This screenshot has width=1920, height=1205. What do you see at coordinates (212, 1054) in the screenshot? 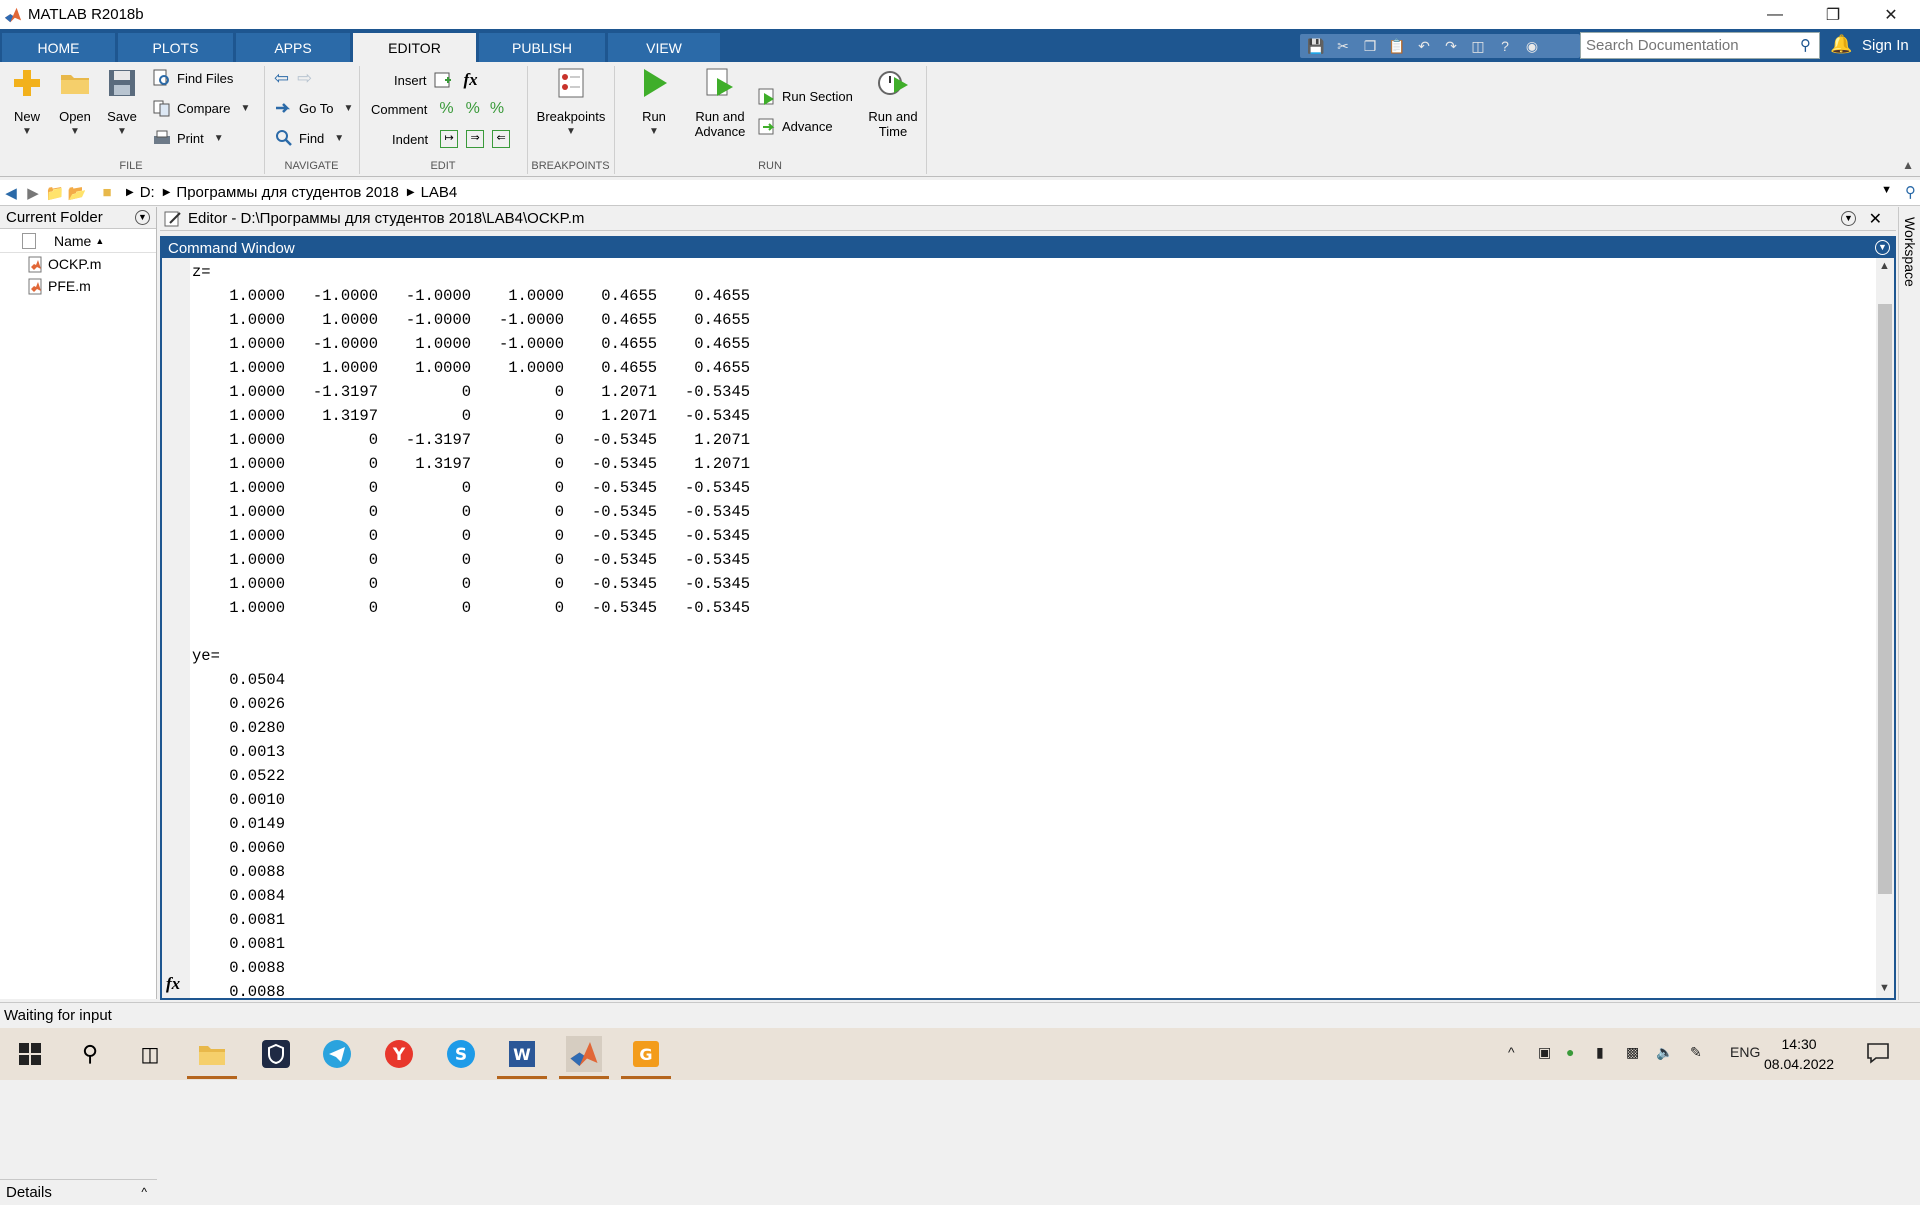
I see `file-explorer-icon` at bounding box center [212, 1054].